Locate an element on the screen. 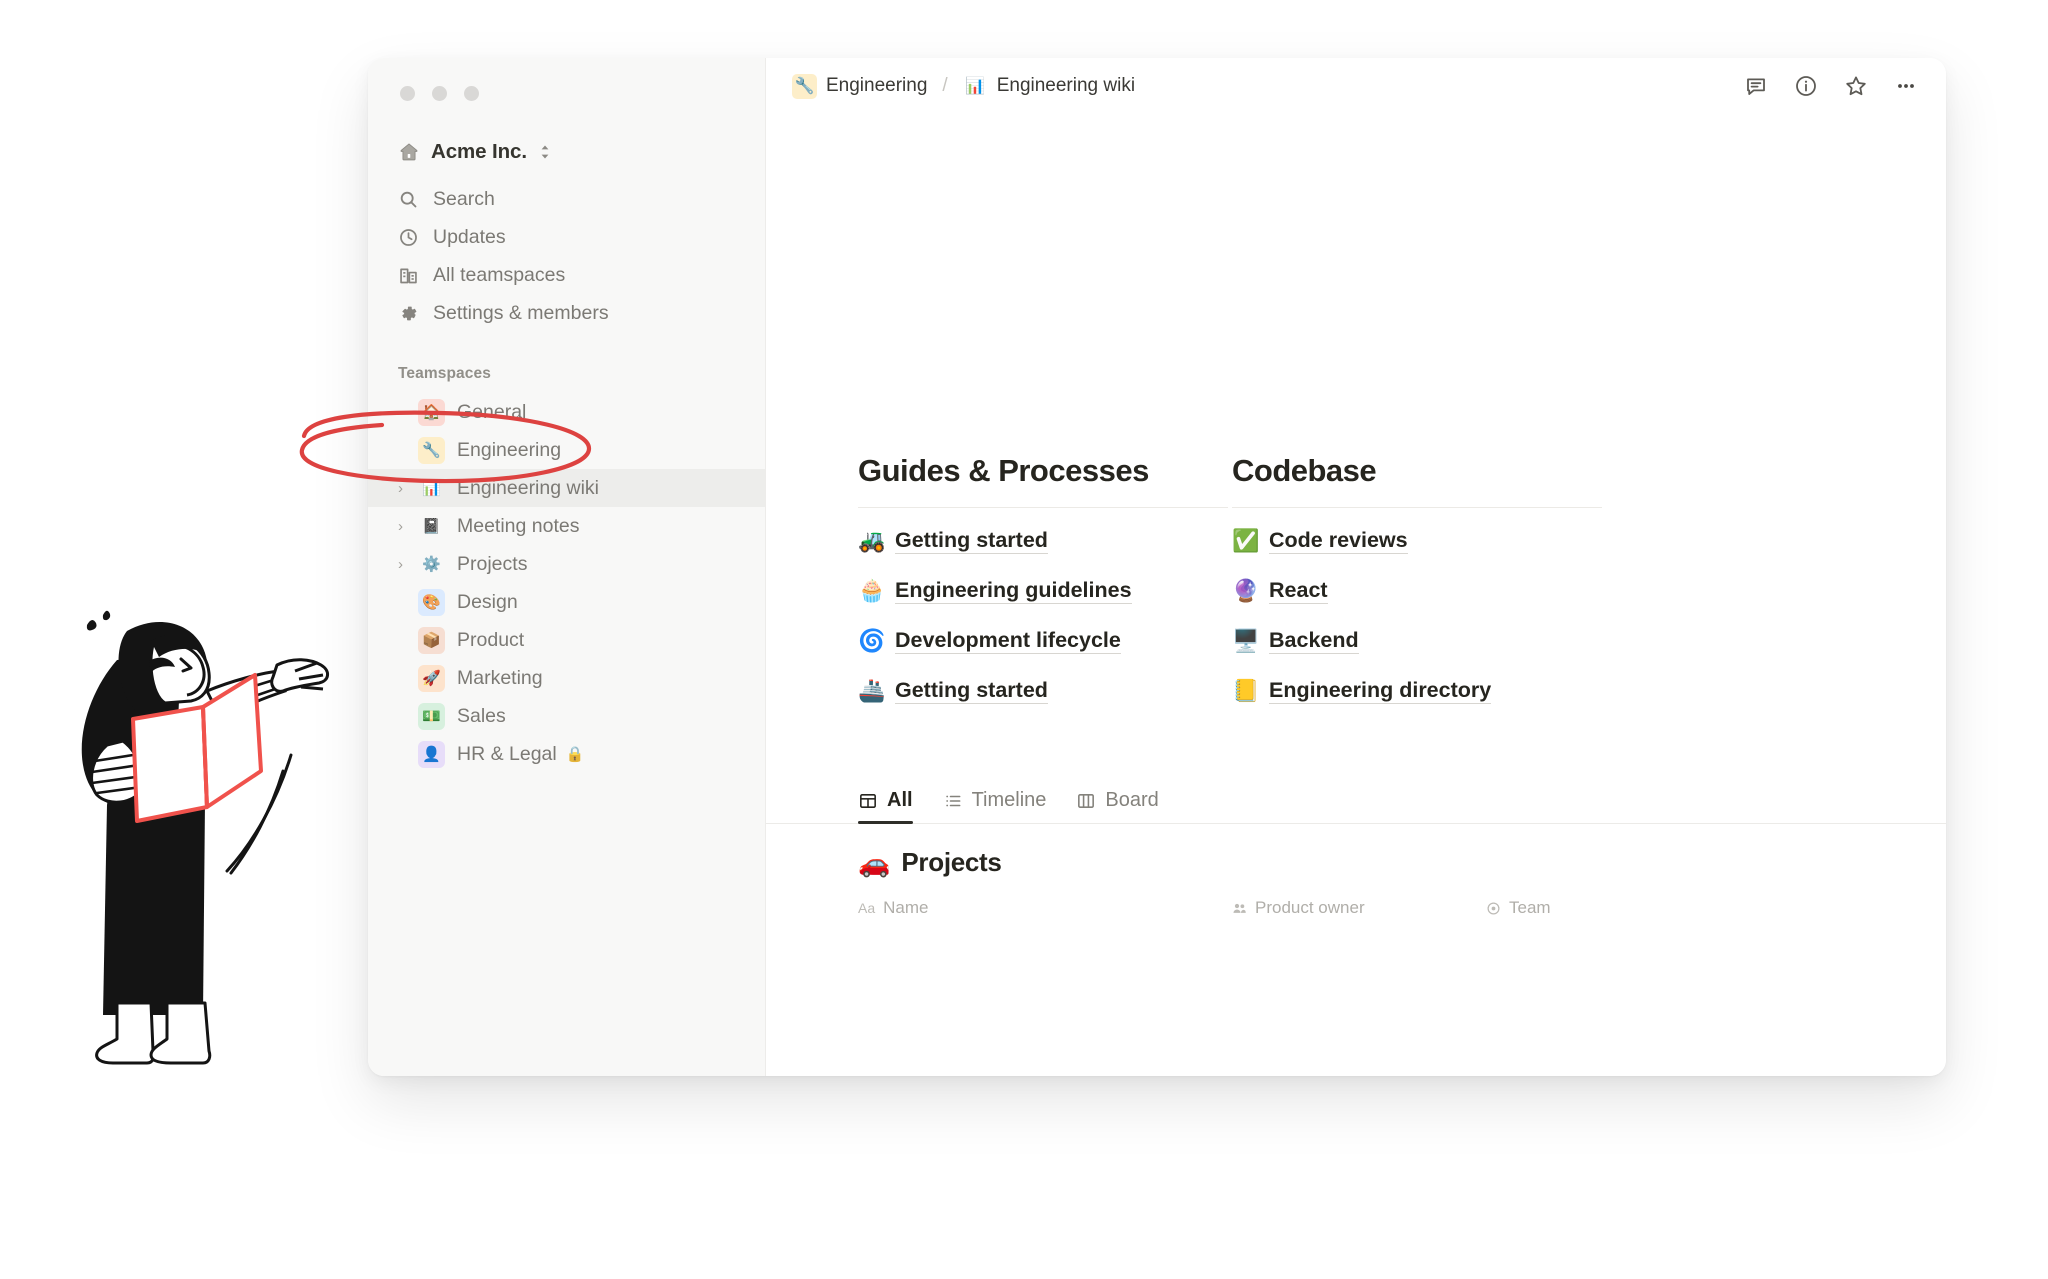 This screenshot has width=2048, height=1279. page-link-row: 🧁 Engineering guidelines is located at coordinates (1045, 591).